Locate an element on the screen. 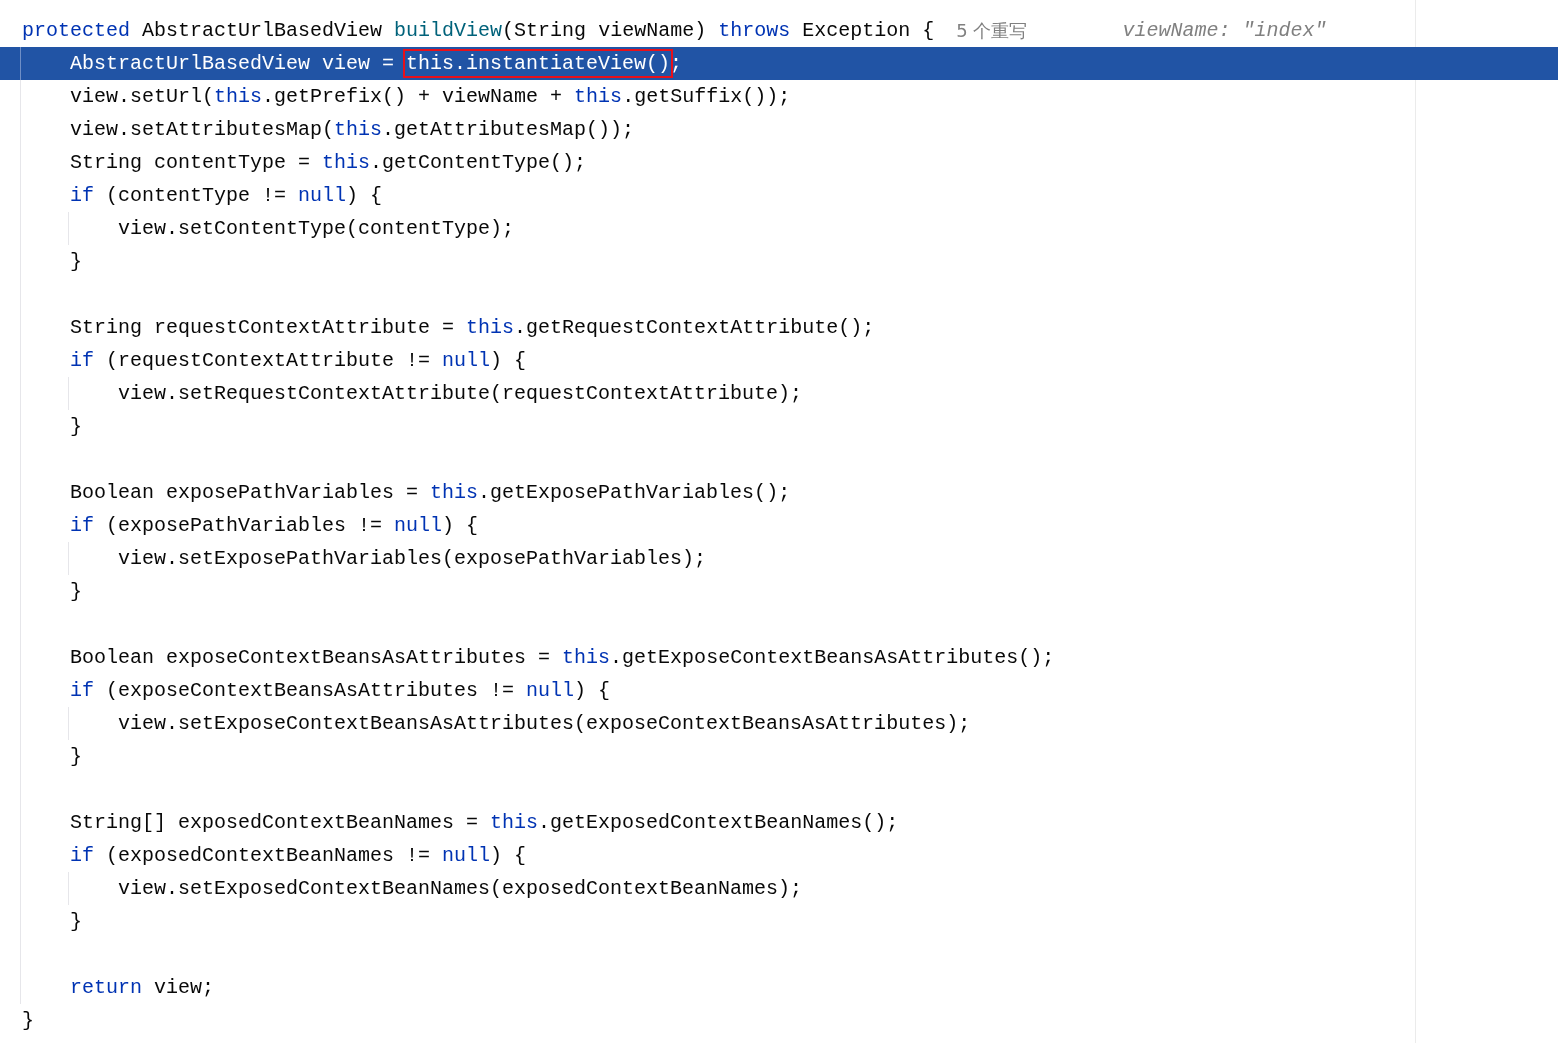 Image resolution: width=1558 pixels, height=1043 pixels. code-line: if (contentType != null) { is located at coordinates (226, 196).